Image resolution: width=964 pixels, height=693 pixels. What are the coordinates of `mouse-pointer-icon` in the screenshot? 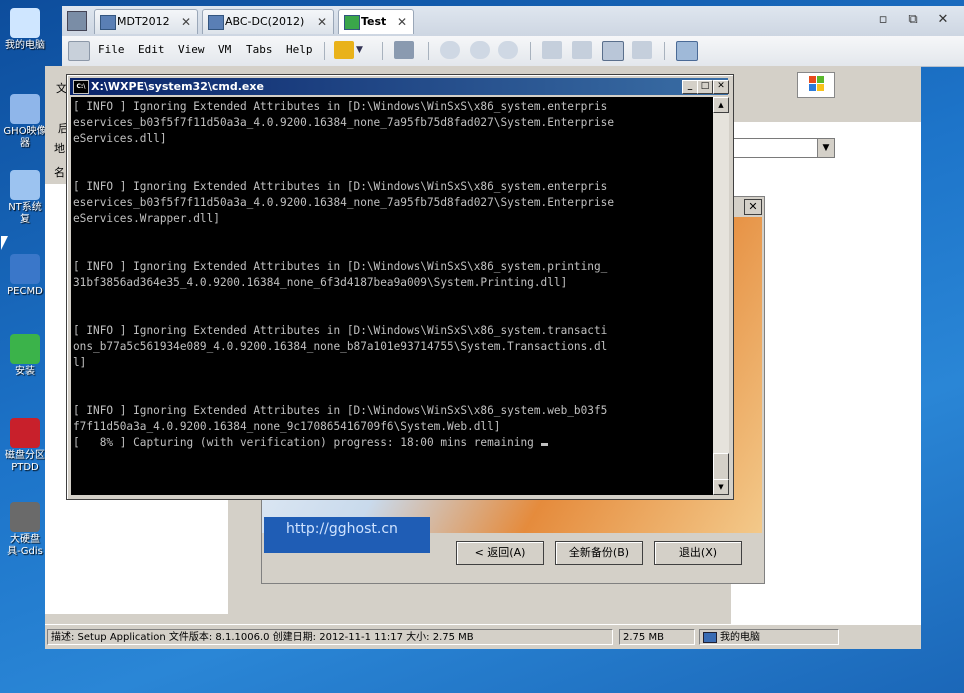 It's located at (4, 243).